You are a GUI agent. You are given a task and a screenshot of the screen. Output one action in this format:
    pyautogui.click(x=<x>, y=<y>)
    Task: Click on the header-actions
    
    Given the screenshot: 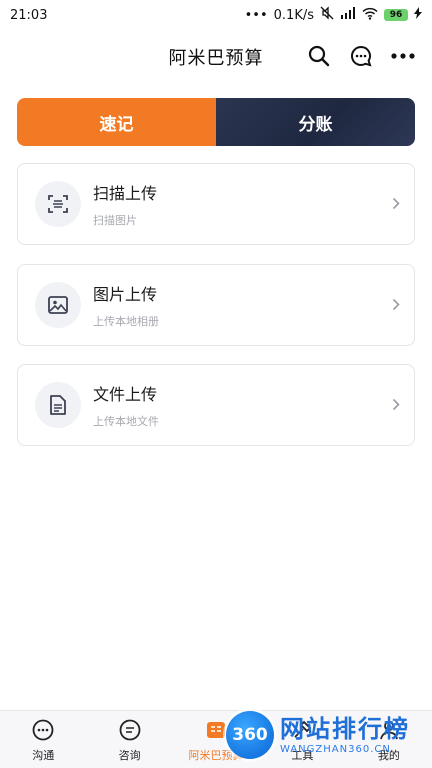 What is the action you would take?
    pyautogui.click(x=361, y=56)
    